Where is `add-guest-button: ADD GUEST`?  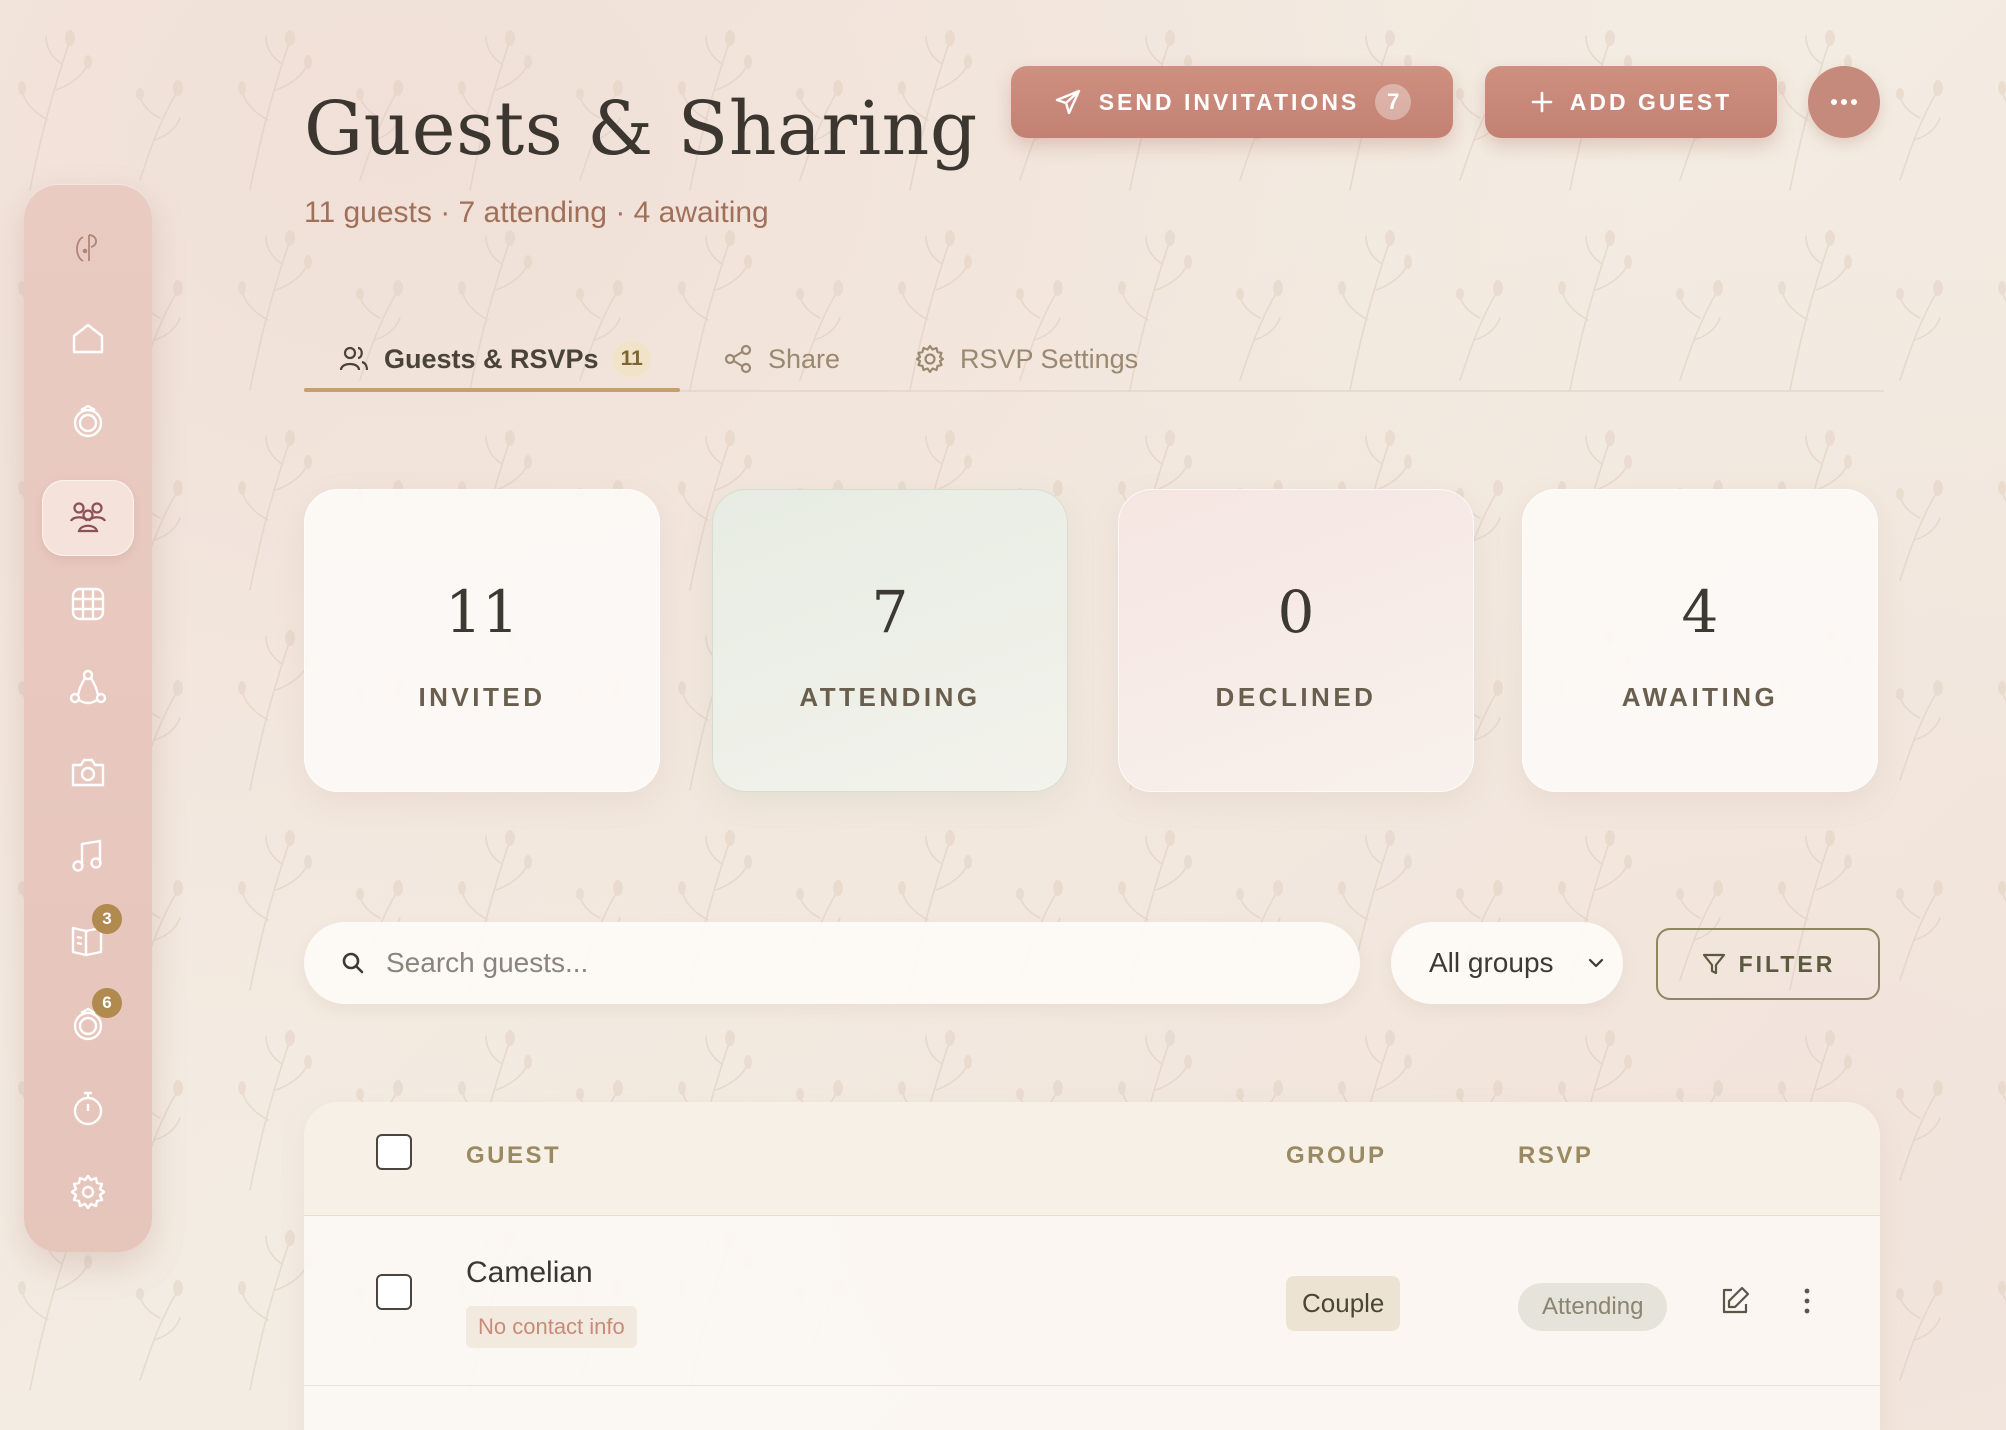
add-guest-button: ADD GUEST is located at coordinates (1631, 102).